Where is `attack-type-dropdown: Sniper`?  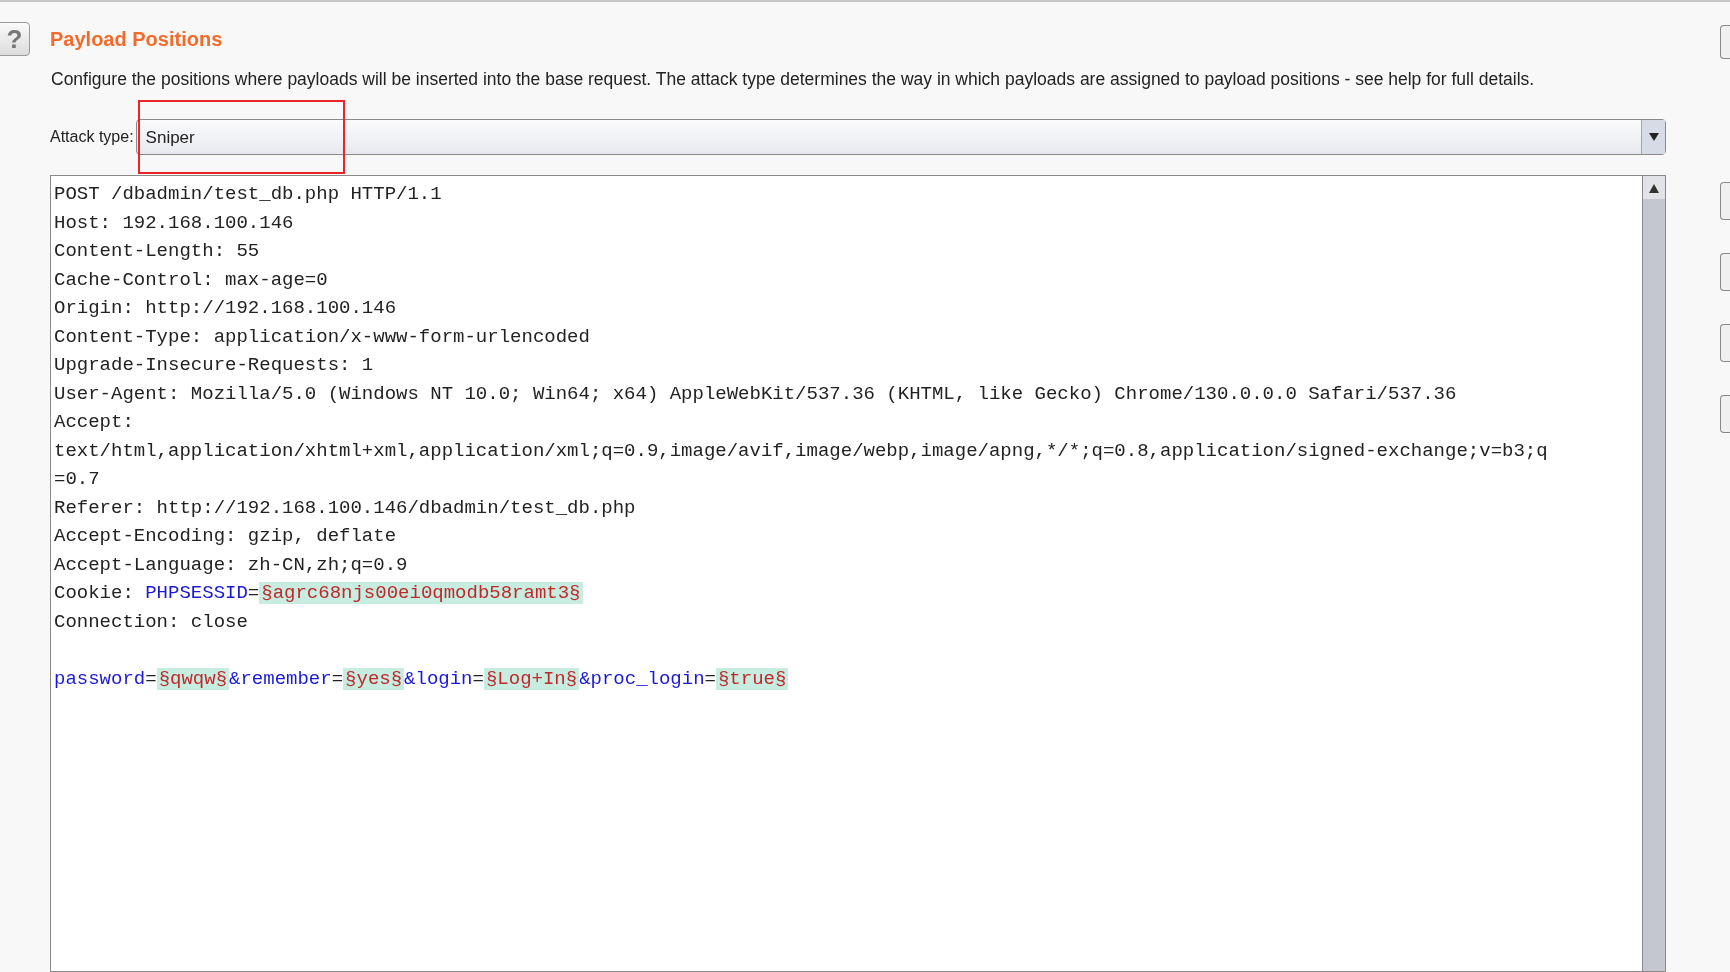
attack-type-dropdown: Sniper is located at coordinates (900, 137).